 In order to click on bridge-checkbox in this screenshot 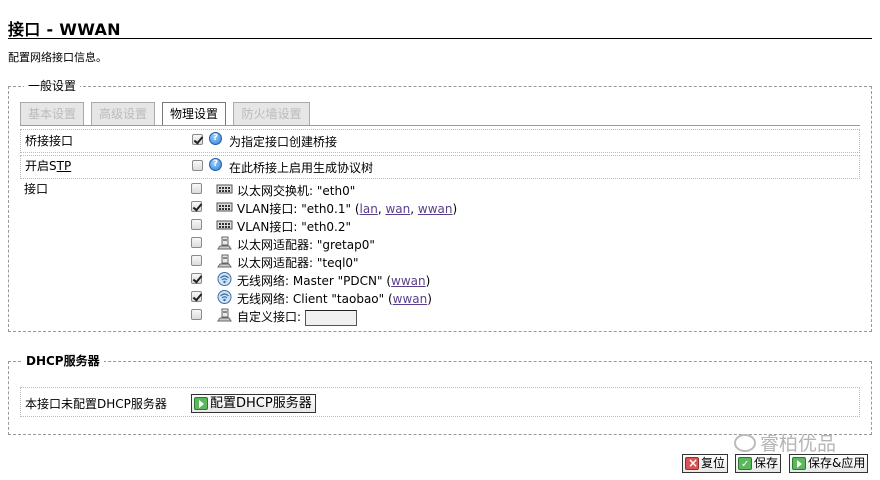, I will do `click(197, 139)`.